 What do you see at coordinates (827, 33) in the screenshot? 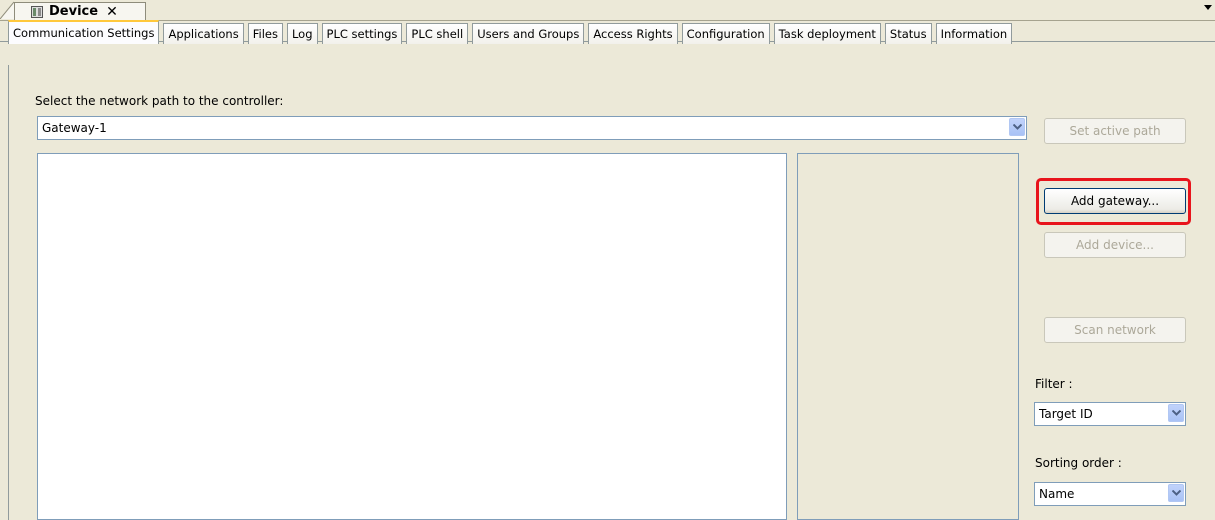
I see `tab-task-deployment: Task deployment` at bounding box center [827, 33].